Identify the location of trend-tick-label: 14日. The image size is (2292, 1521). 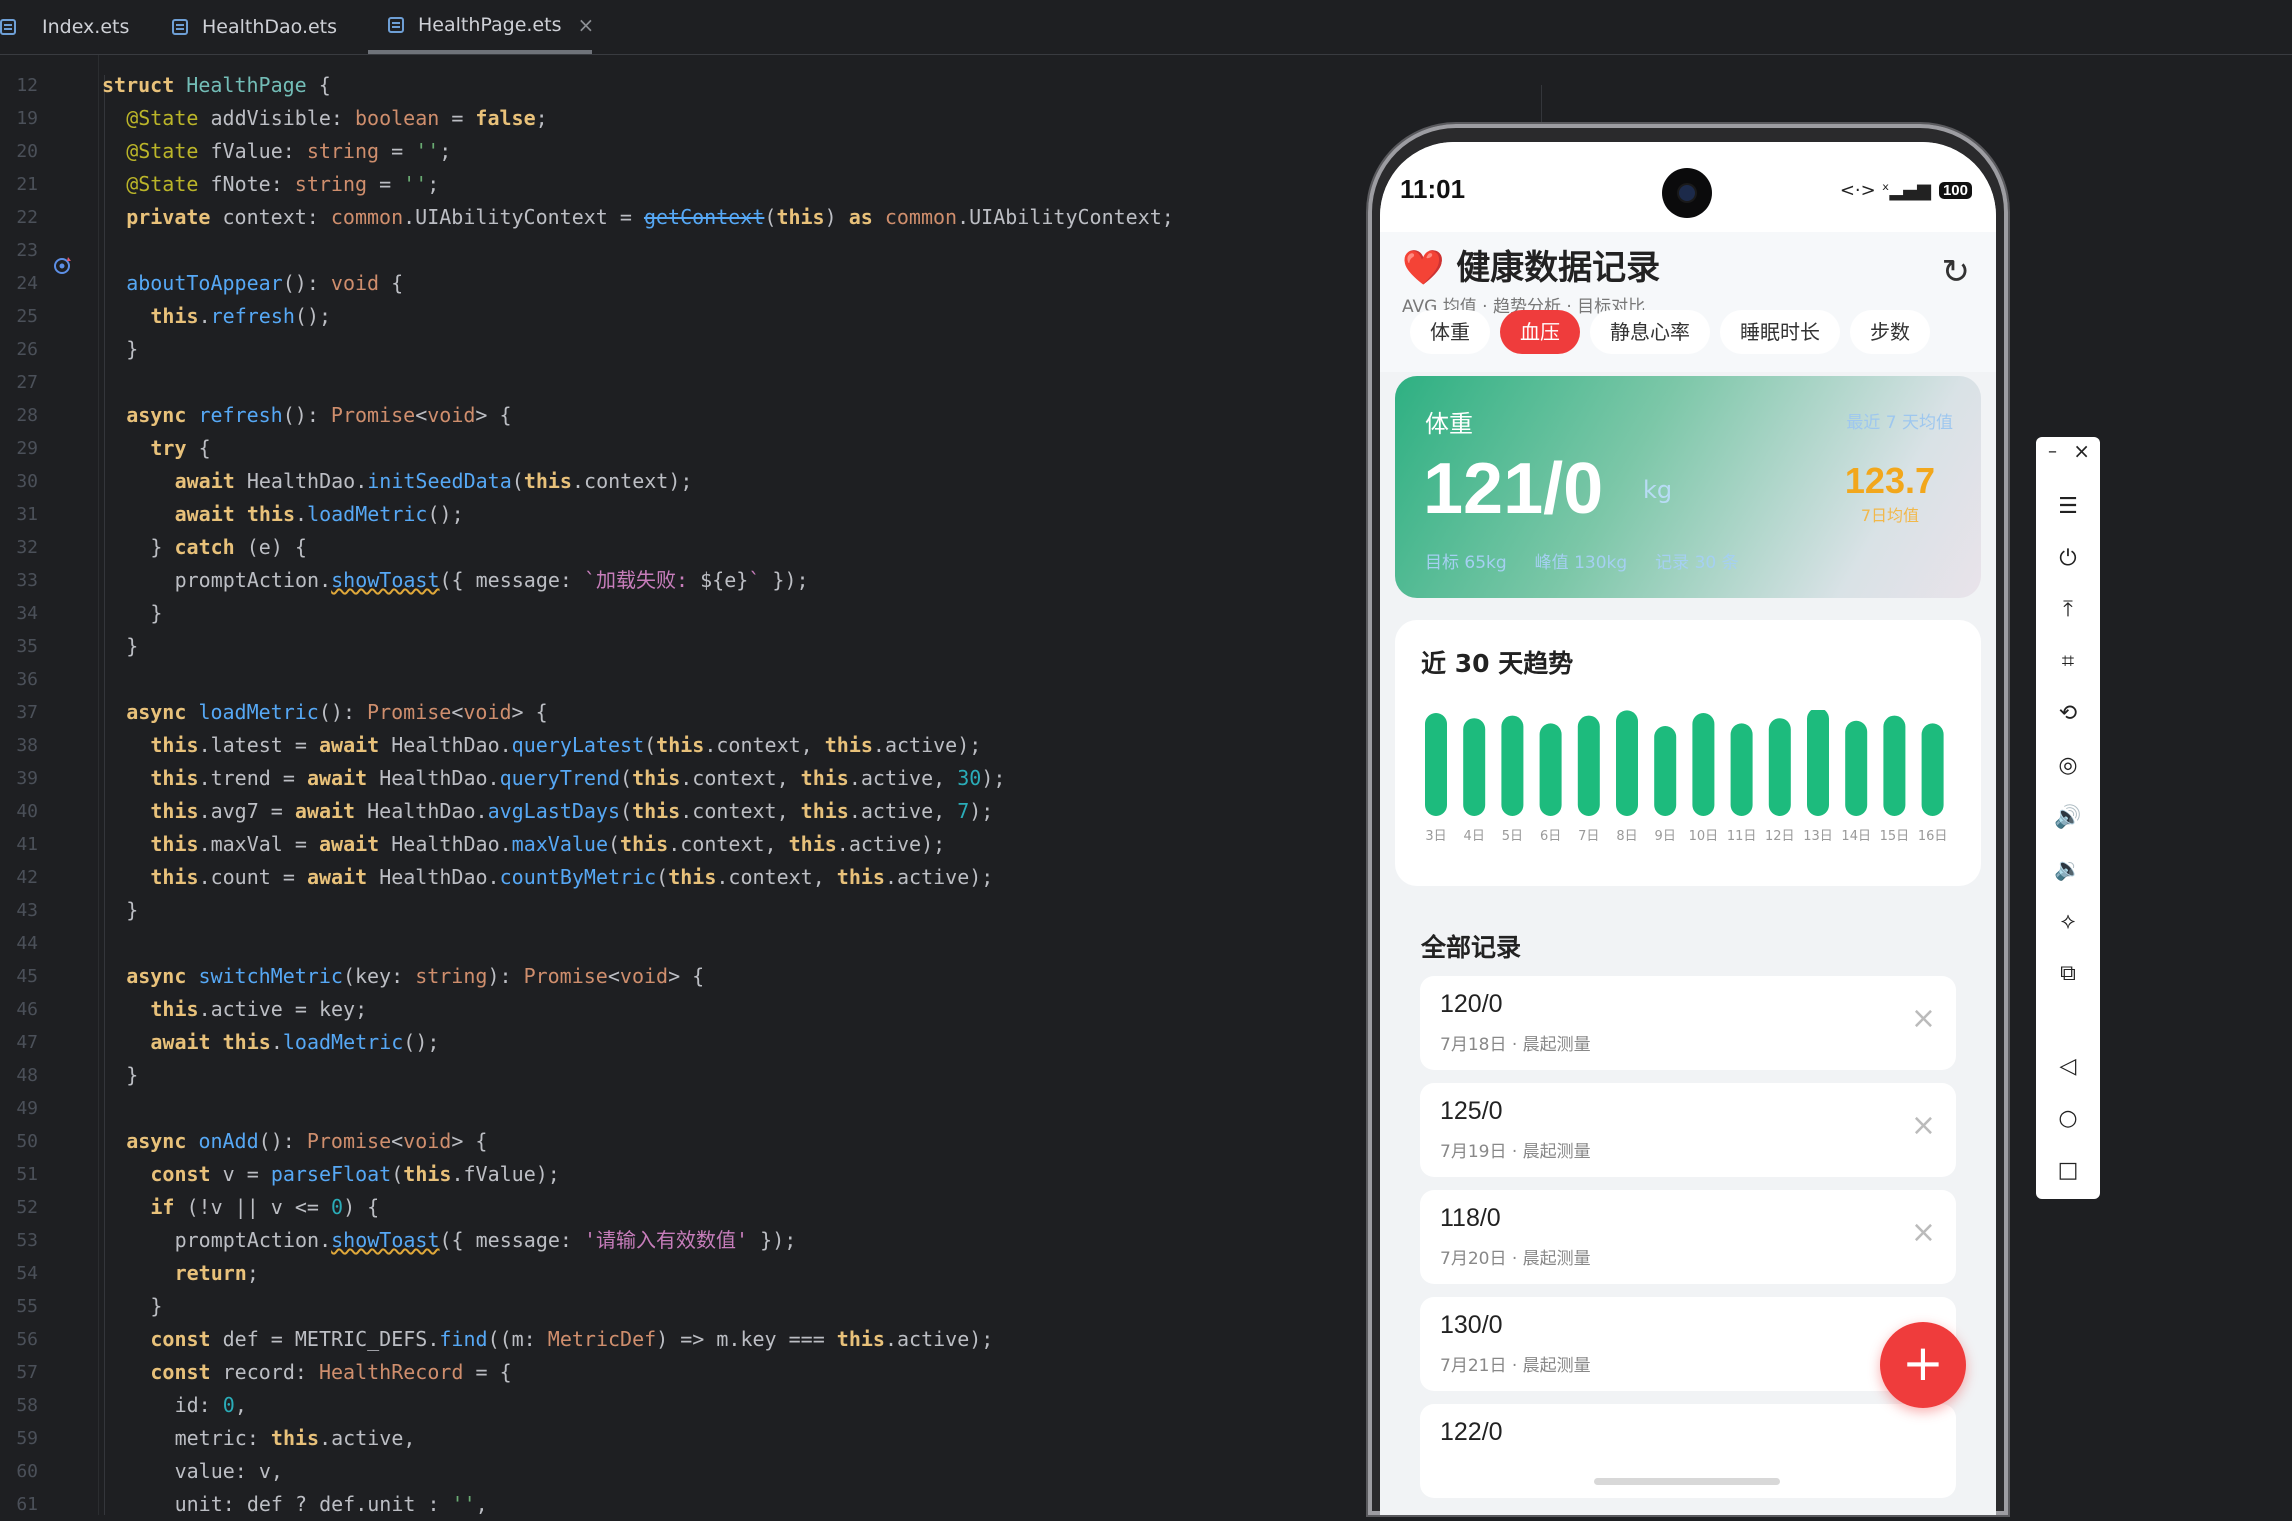
(1856, 836).